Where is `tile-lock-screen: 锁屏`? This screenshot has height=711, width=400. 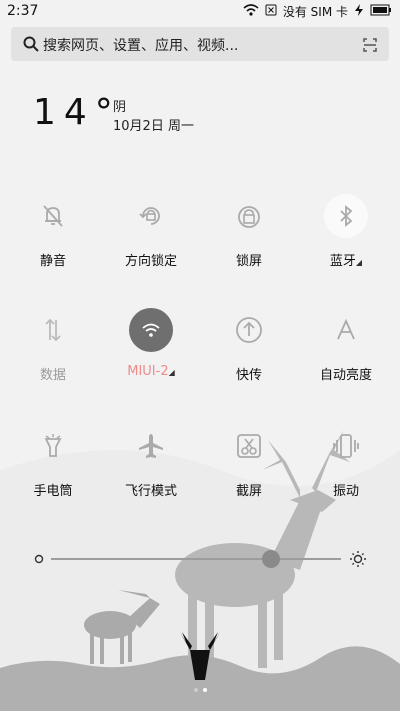
tile-lock-screen: 锁屏 is located at coordinates (249, 246).